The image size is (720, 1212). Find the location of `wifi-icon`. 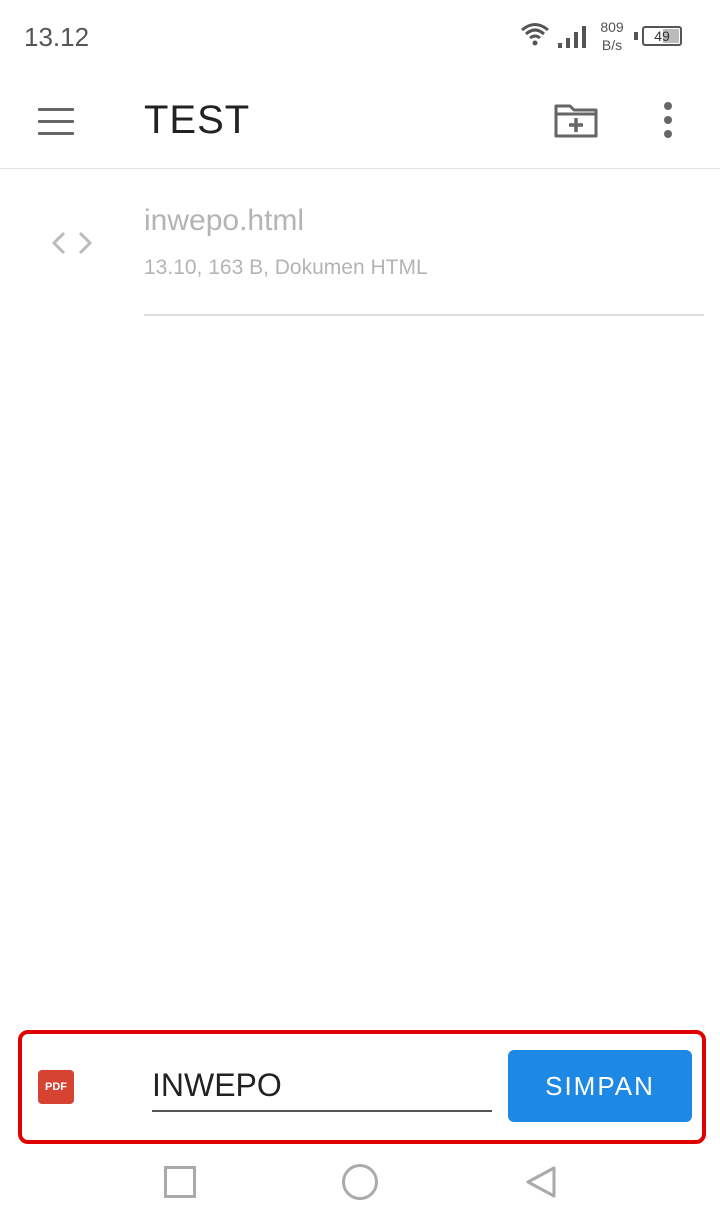

wifi-icon is located at coordinates (535, 34).